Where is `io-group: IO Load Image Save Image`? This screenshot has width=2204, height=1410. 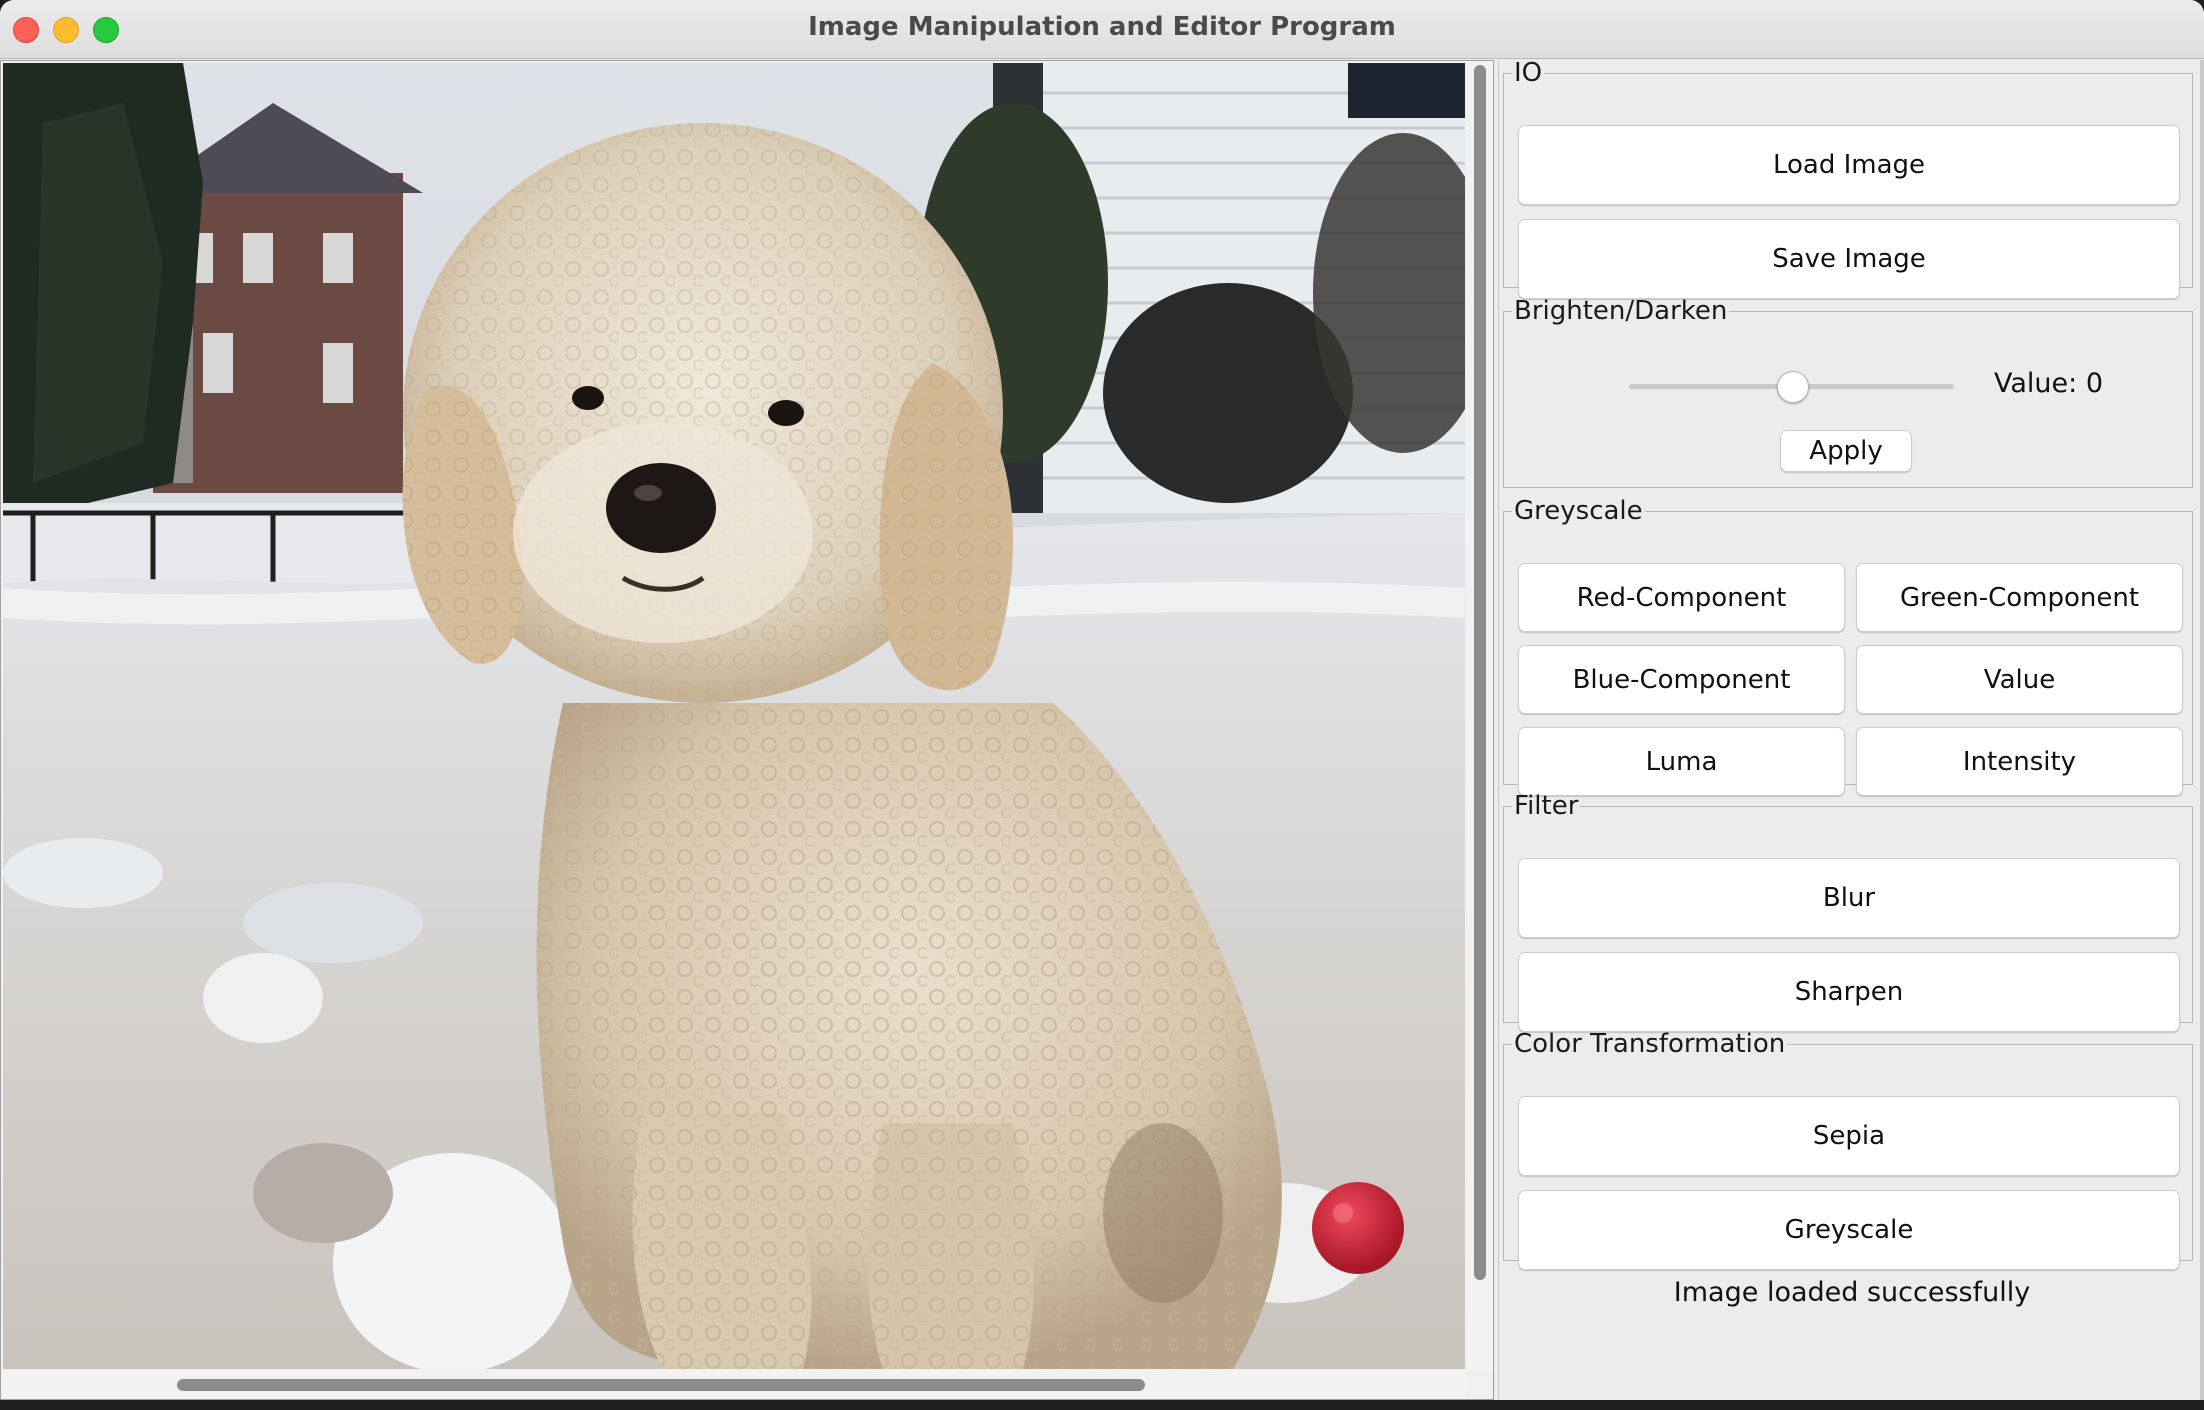
io-group: IO Load Image Save Image is located at coordinates (1848, 178).